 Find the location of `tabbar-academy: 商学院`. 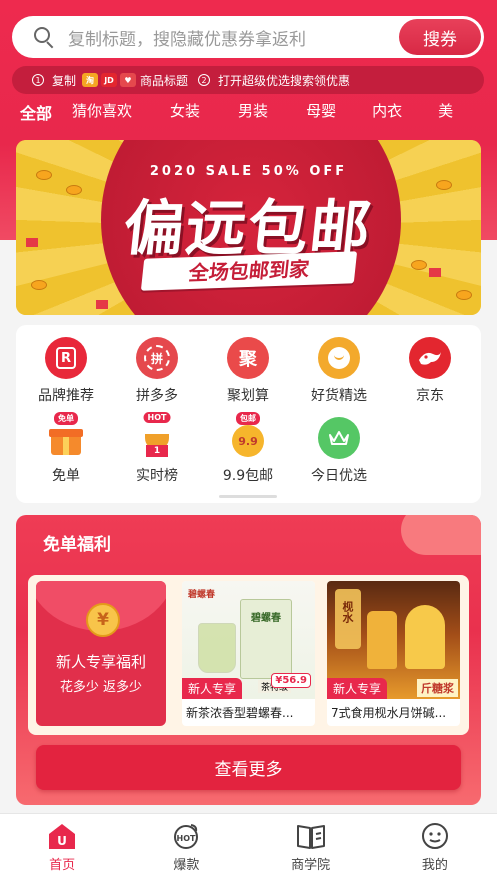

tabbar-academy: 商学院 is located at coordinates (311, 848).